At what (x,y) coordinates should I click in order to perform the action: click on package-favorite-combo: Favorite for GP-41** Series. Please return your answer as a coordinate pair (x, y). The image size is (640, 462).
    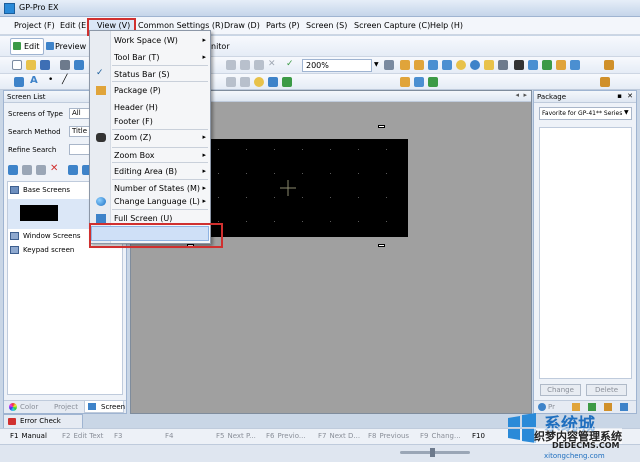
    Looking at the image, I should click on (585, 113).